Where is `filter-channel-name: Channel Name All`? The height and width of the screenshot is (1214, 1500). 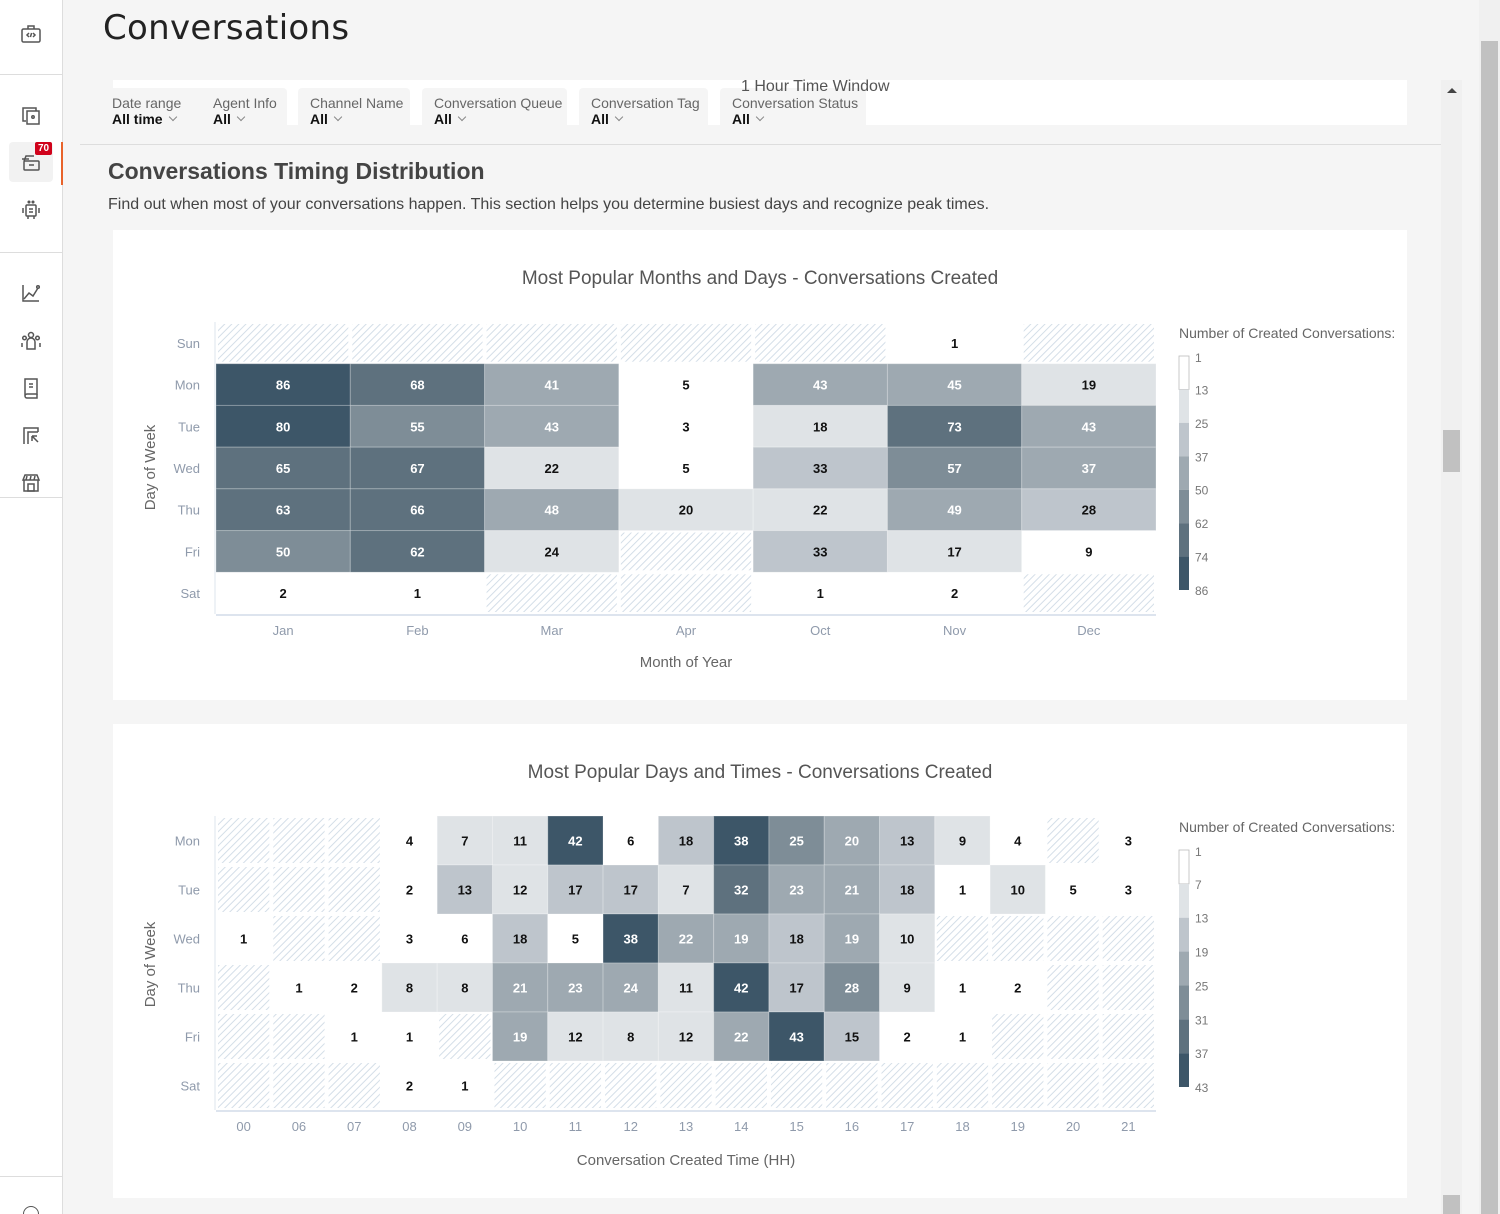
filter-channel-name: Channel Name All is located at coordinates (354, 107).